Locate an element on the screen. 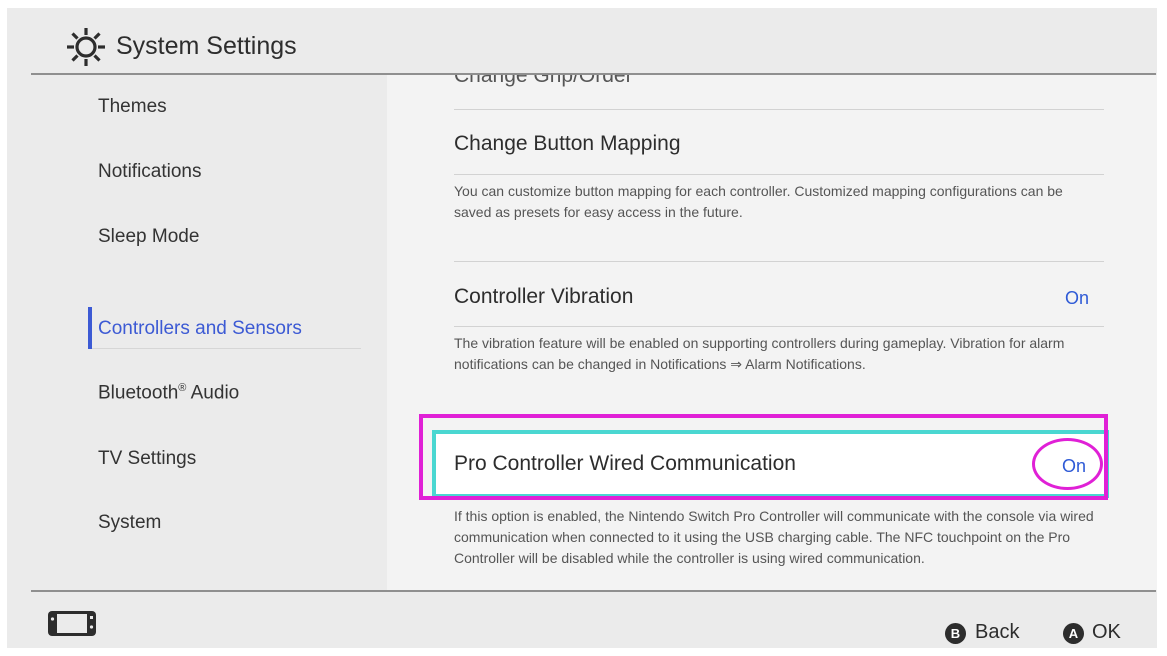 This screenshot has height=656, width=1167. header: System Settings is located at coordinates (582, 45).